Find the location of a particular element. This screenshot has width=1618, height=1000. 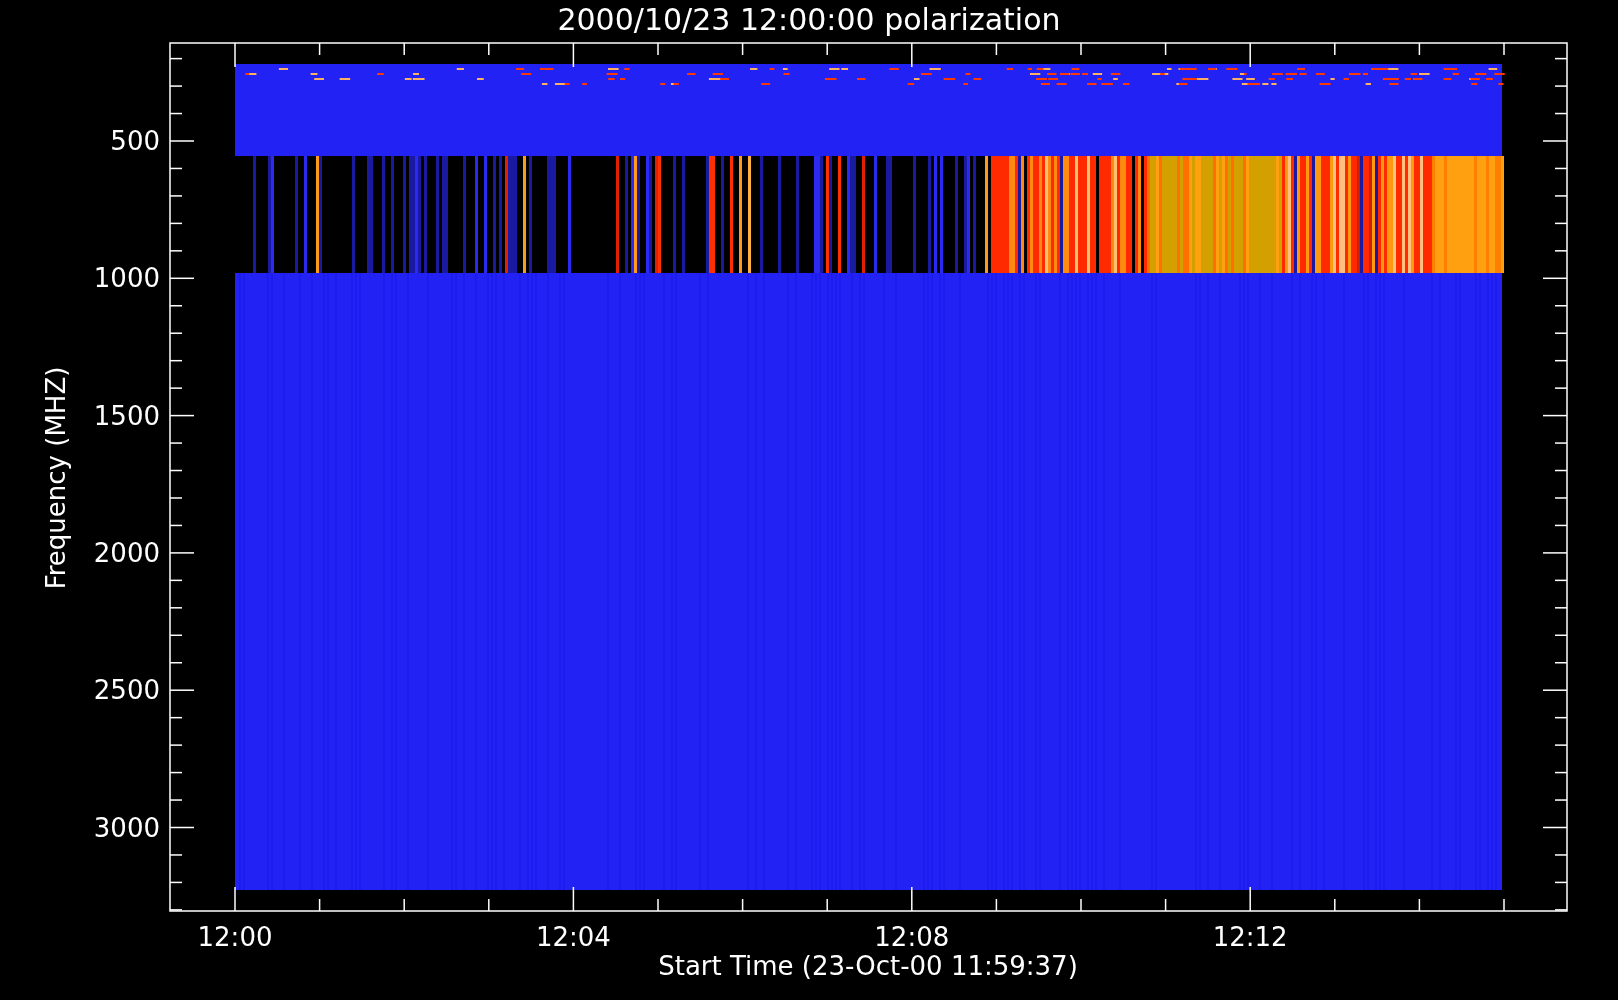

tick-label: 1000 is located at coordinates (126, 278).